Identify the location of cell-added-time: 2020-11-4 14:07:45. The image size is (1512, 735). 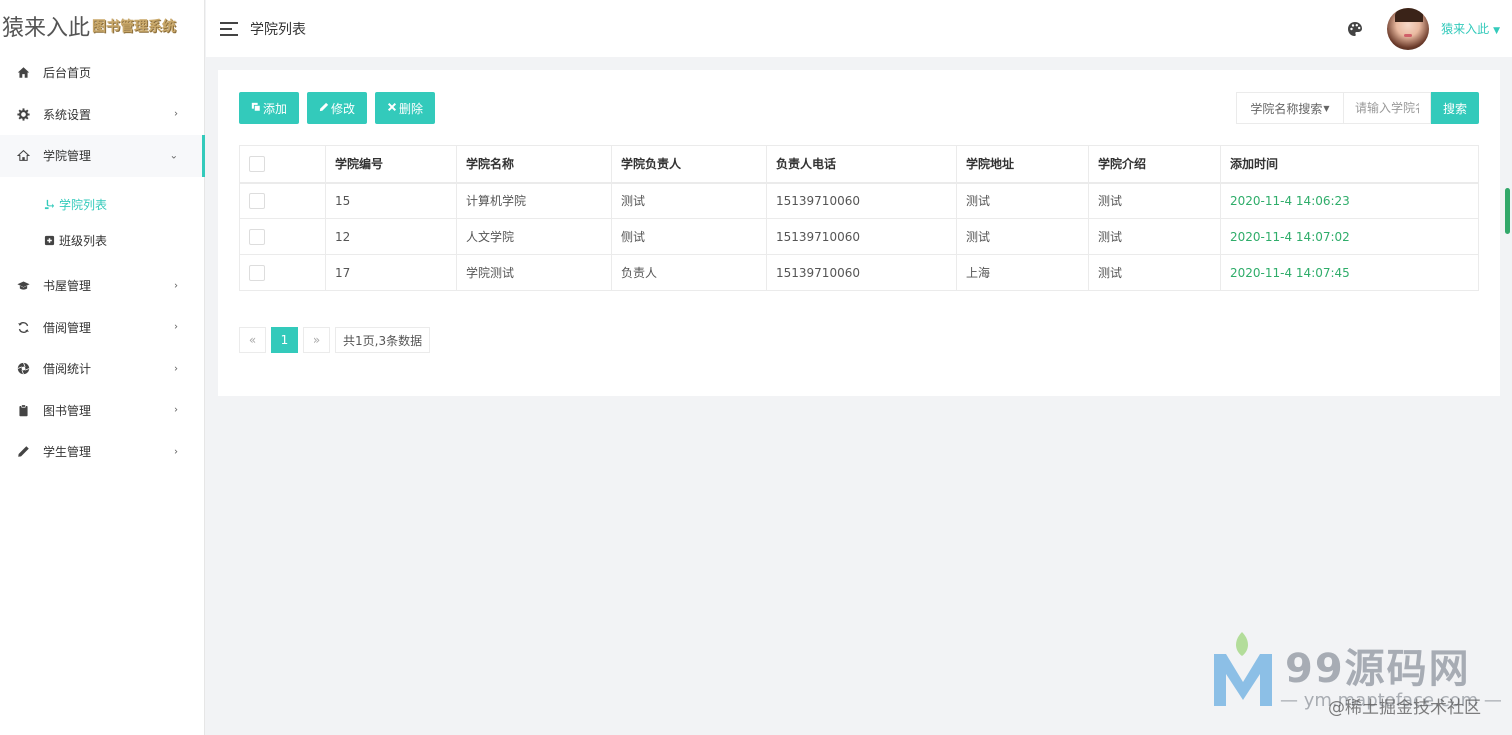
(1349, 272).